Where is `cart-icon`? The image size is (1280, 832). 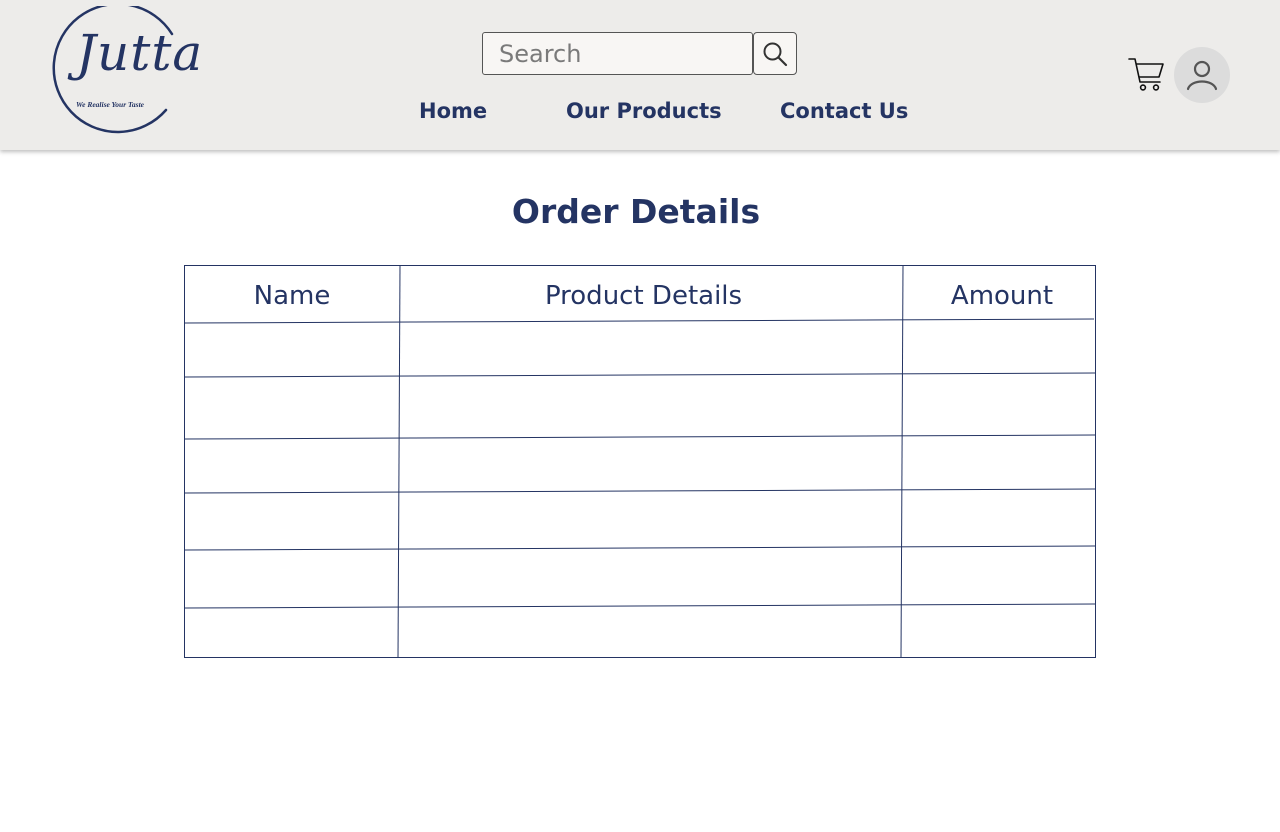 cart-icon is located at coordinates (1146, 74).